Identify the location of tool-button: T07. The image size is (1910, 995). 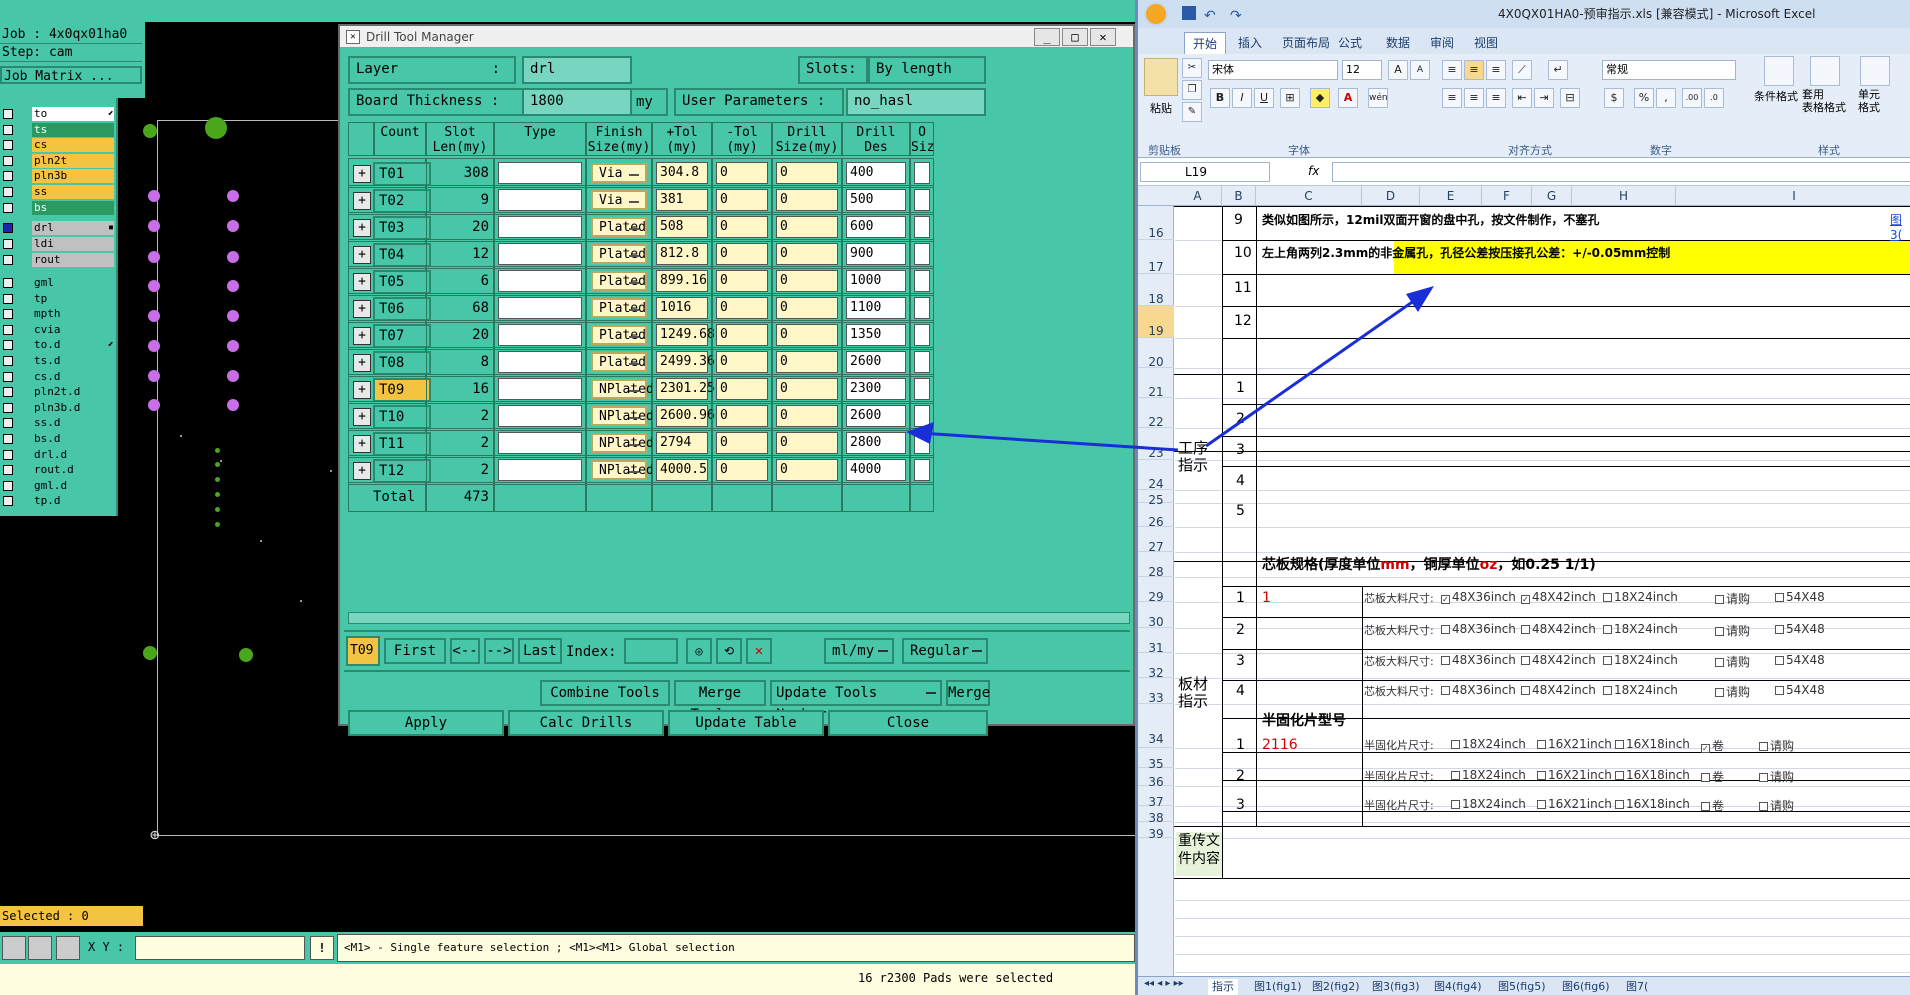
(402, 336).